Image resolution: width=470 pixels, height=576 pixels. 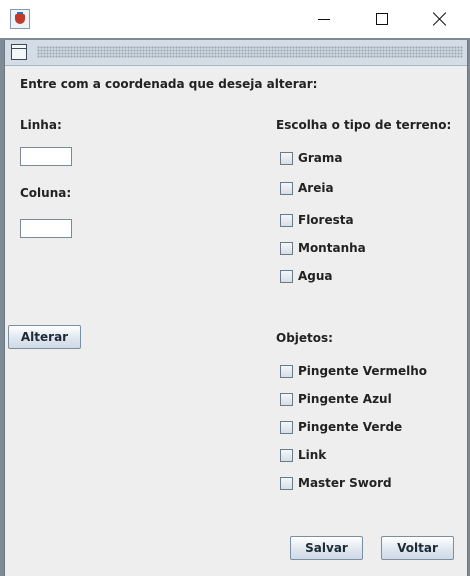 I want to click on close-icon, so click(x=440, y=19).